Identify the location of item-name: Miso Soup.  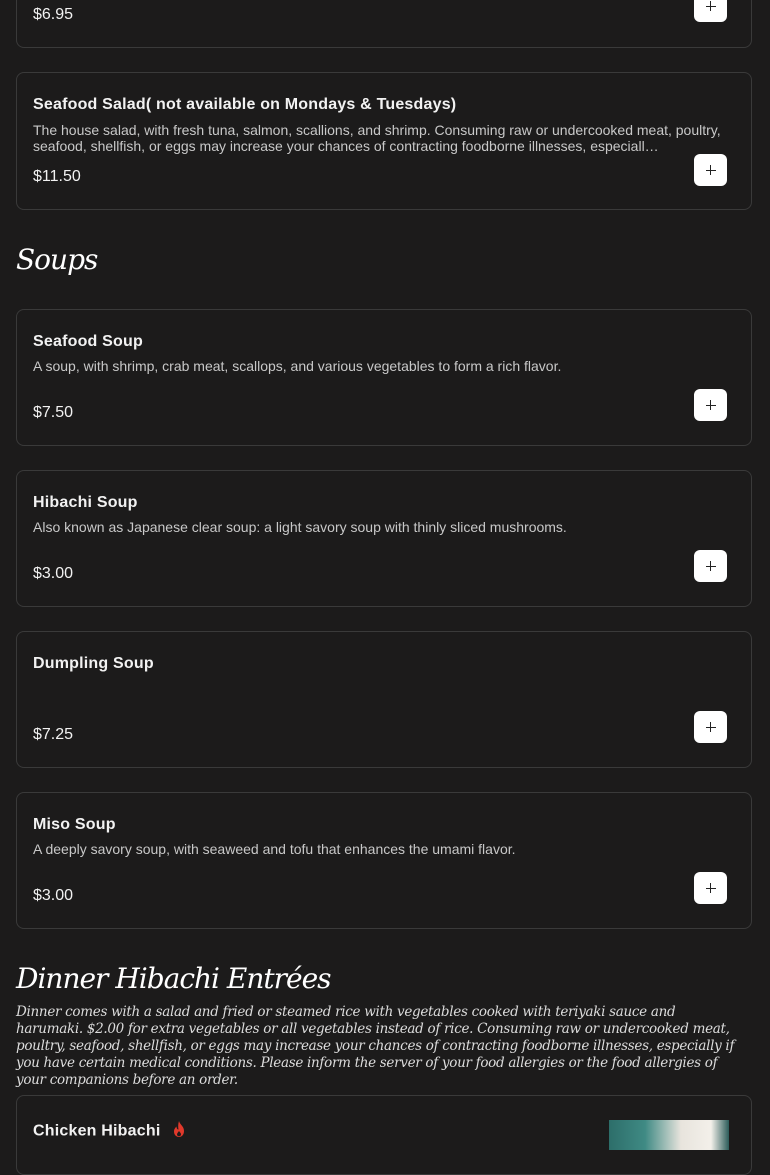
(74, 824).